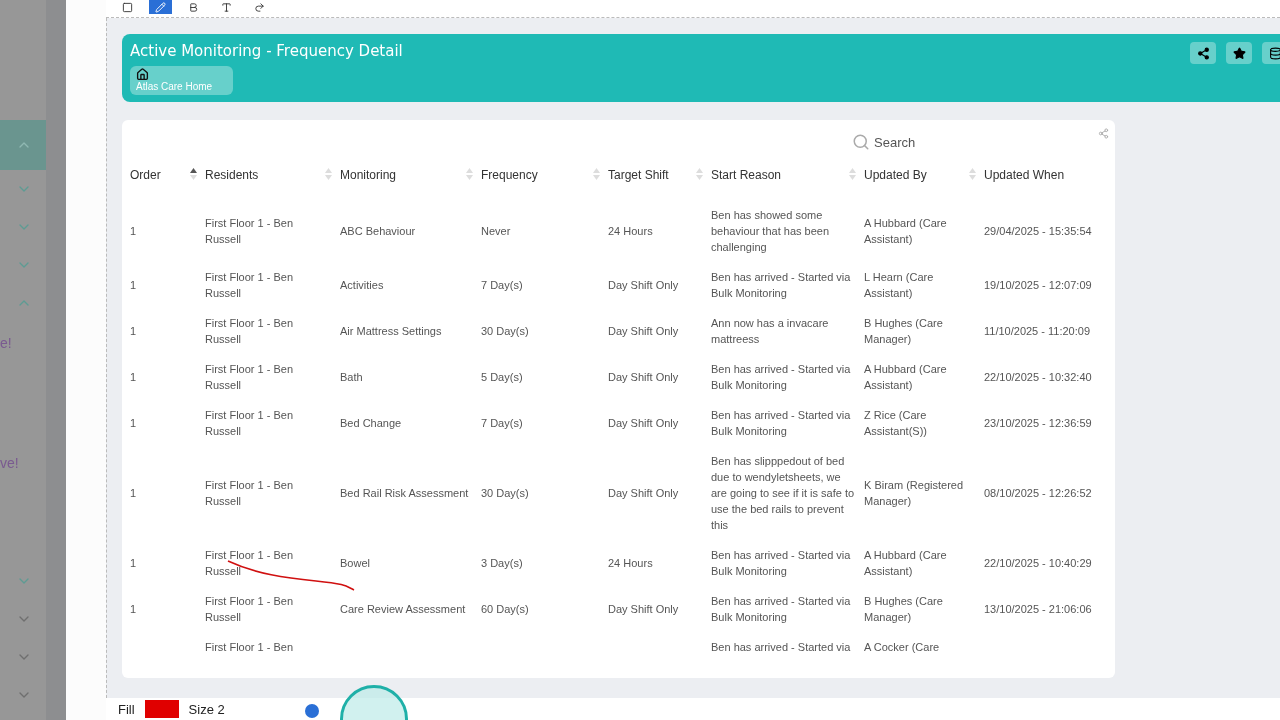 The image size is (1280, 720). Describe the element at coordinates (368, 175) in the screenshot. I see `column-header: Monitoring` at that location.